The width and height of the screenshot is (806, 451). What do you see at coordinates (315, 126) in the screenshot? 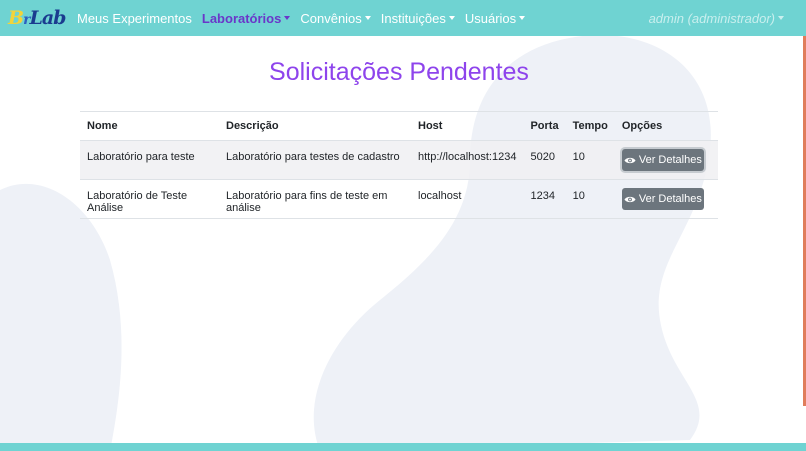
I see `column-header-descricao: Descrição` at bounding box center [315, 126].